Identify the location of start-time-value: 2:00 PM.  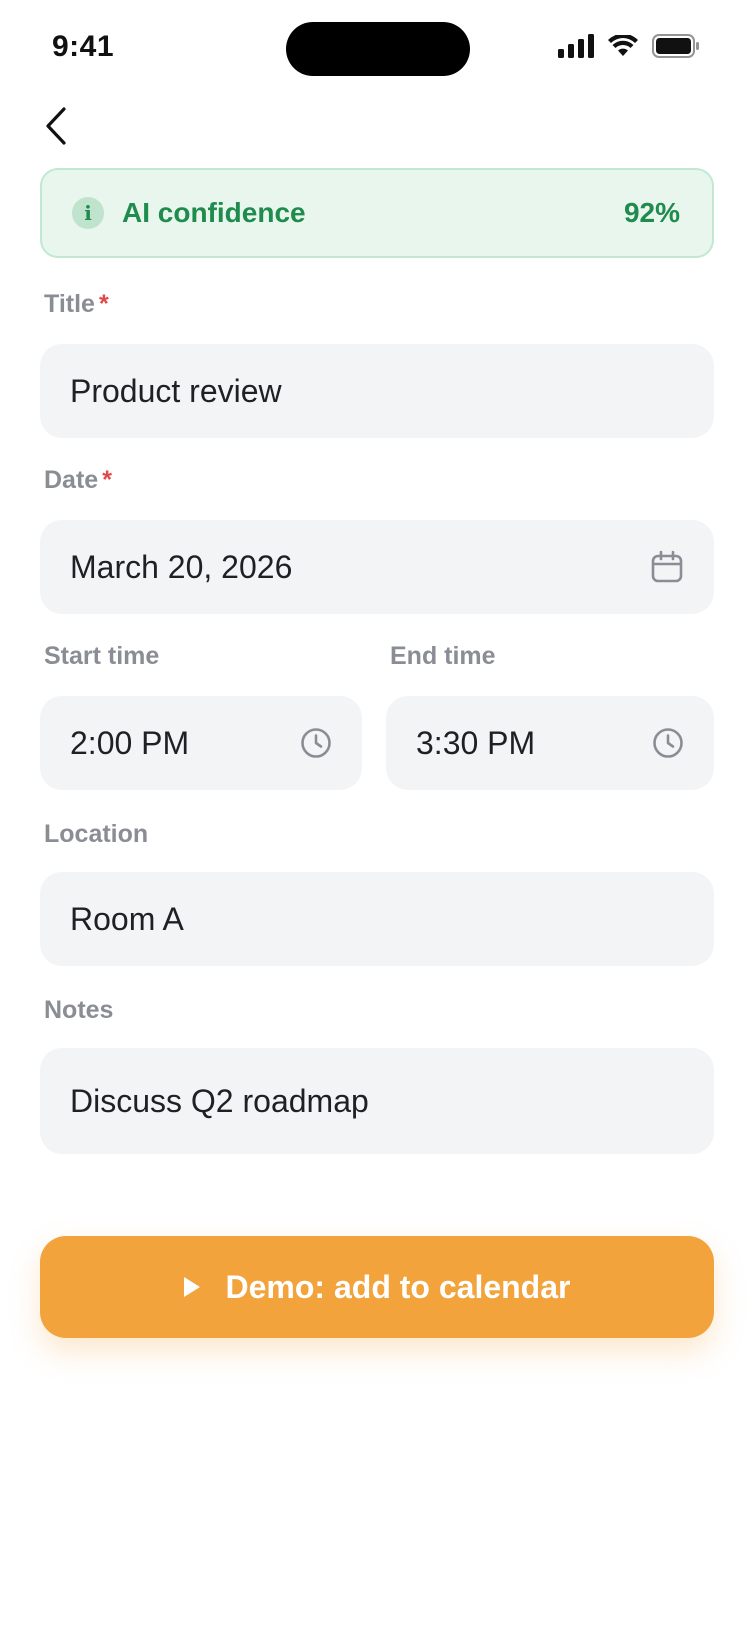
(130, 742).